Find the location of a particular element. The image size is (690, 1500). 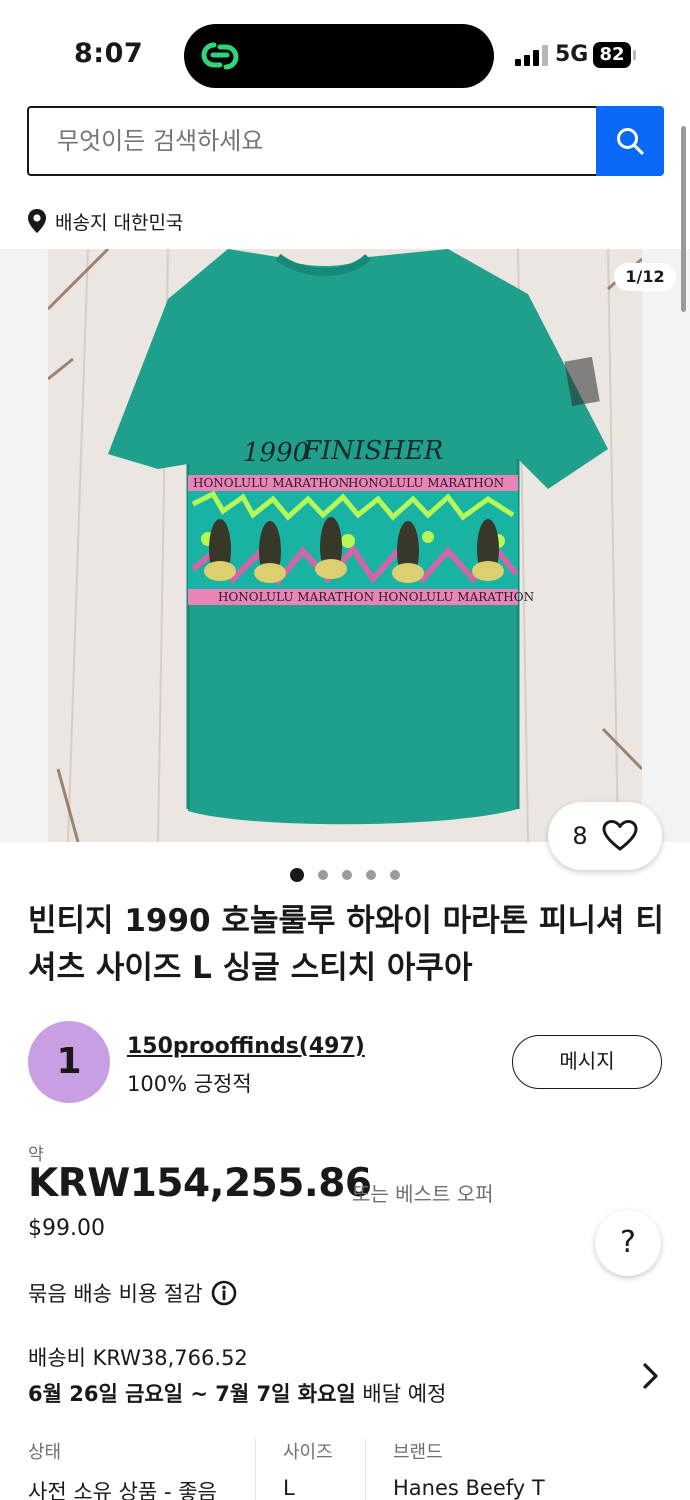

combined-shipping: 묶음 배송 비용 절감 is located at coordinates (132, 1293).